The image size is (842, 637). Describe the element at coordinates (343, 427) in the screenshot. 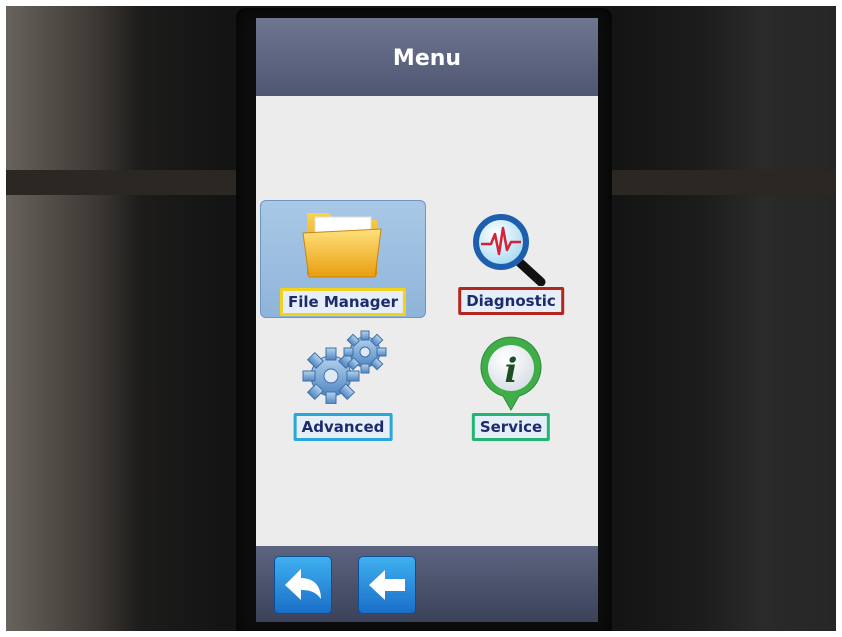

I see `advanced-label: Advanced` at that location.